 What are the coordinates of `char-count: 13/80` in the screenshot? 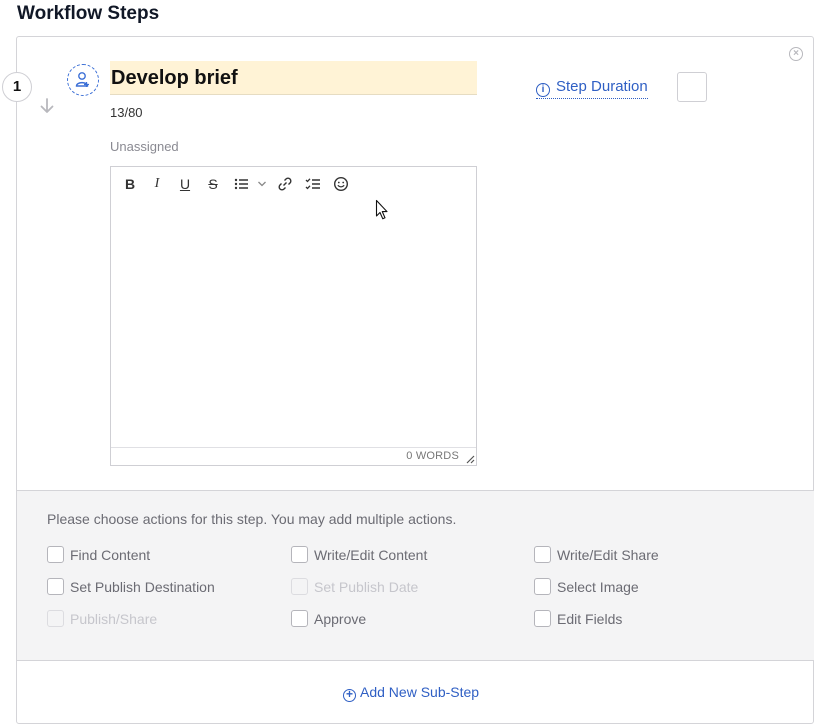 It's located at (126, 112).